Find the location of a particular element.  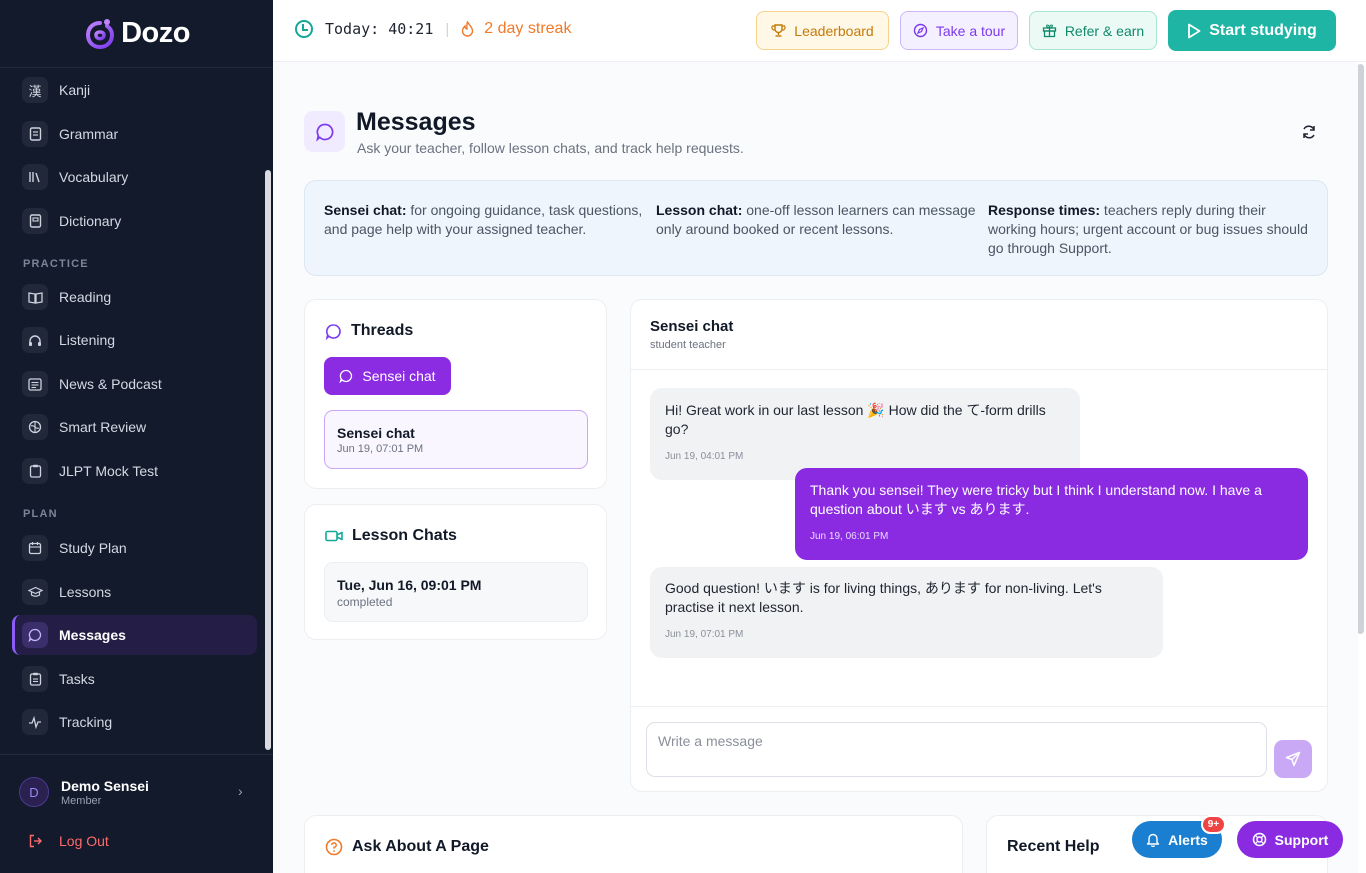

leaderboard-label: Leaderboard is located at coordinates (834, 30).